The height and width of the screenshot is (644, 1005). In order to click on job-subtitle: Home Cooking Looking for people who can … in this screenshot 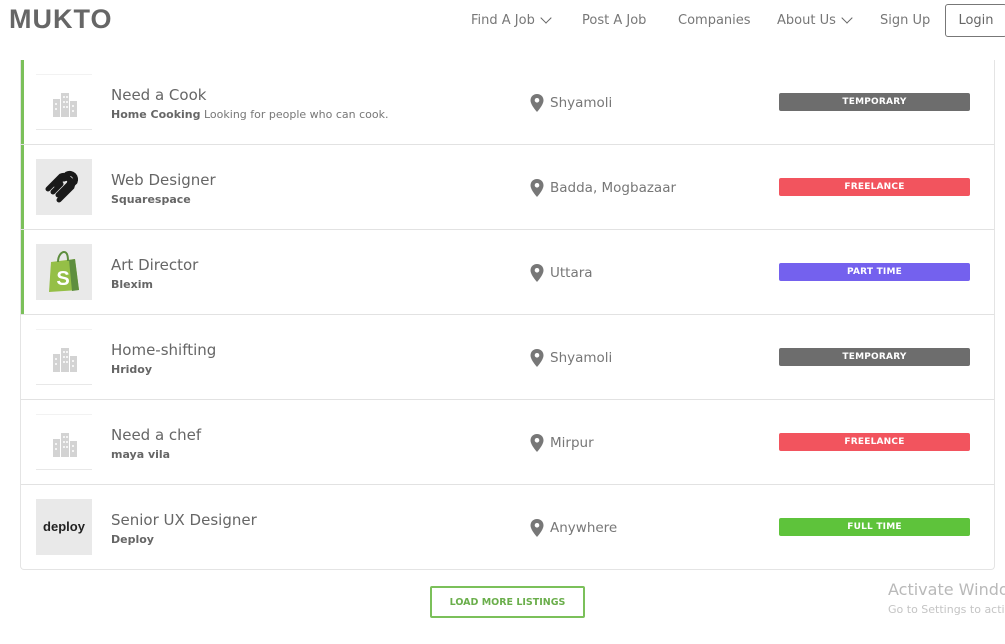, I will do `click(250, 114)`.